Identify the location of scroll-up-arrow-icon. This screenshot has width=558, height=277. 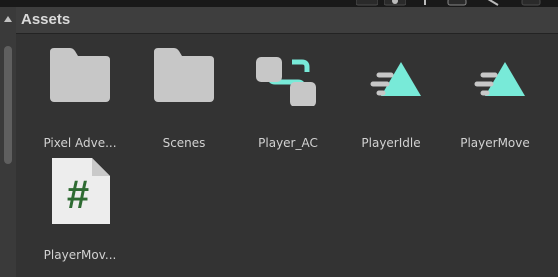
(8, 19).